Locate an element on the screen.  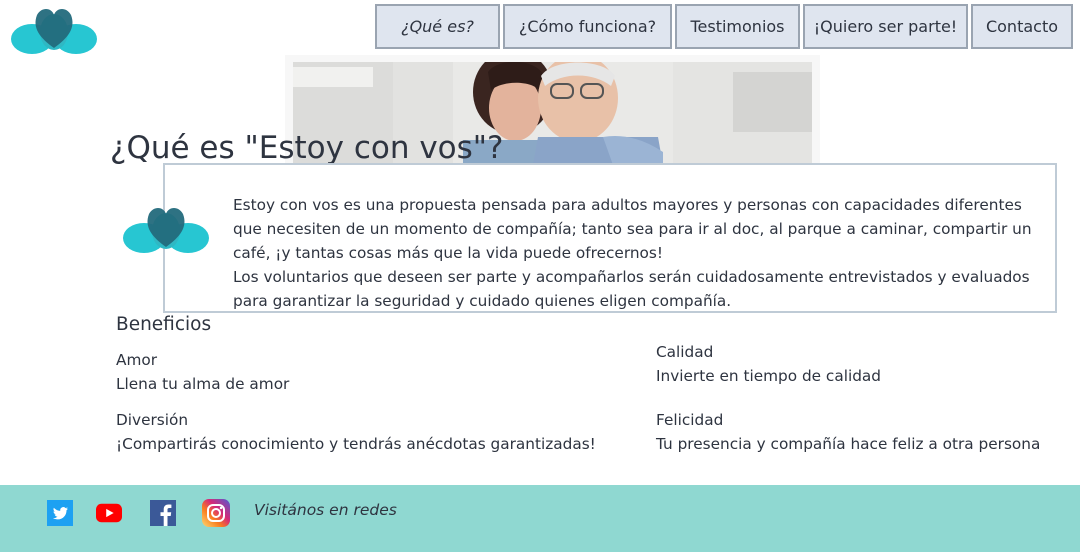
nav-contacto: Contacto is located at coordinates (1022, 26).